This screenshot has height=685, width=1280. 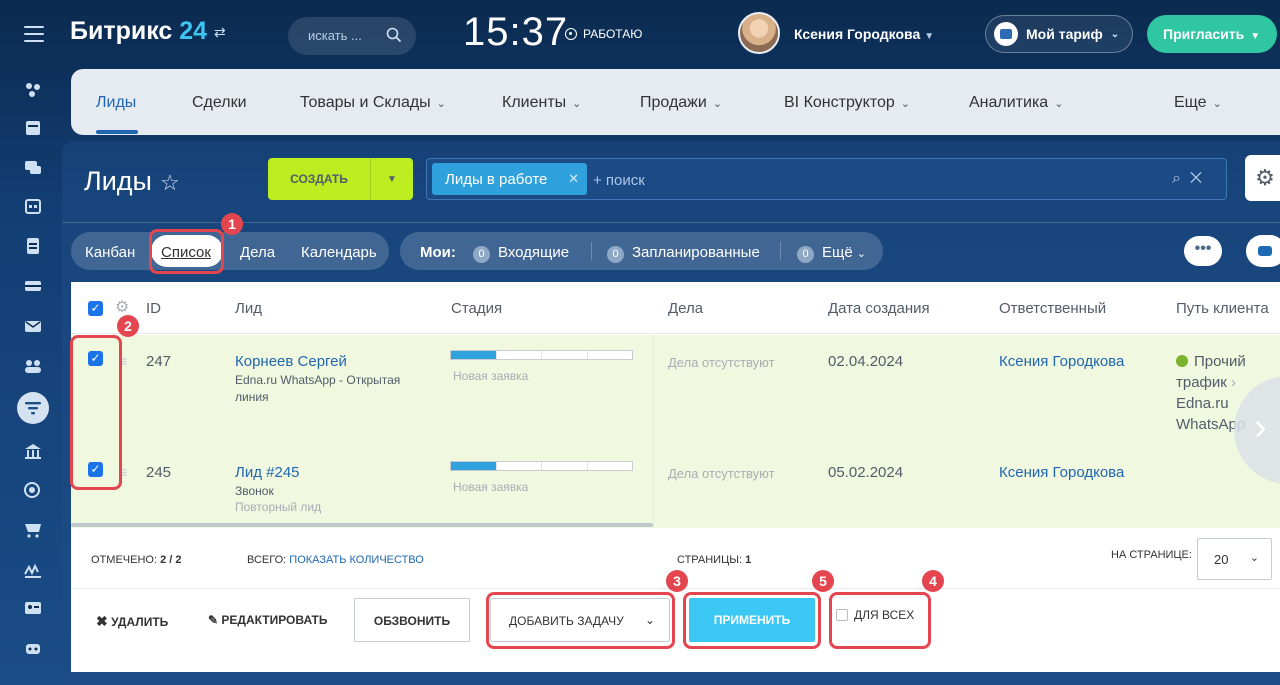 What do you see at coordinates (33, 648) in the screenshot?
I see `robot-icon` at bounding box center [33, 648].